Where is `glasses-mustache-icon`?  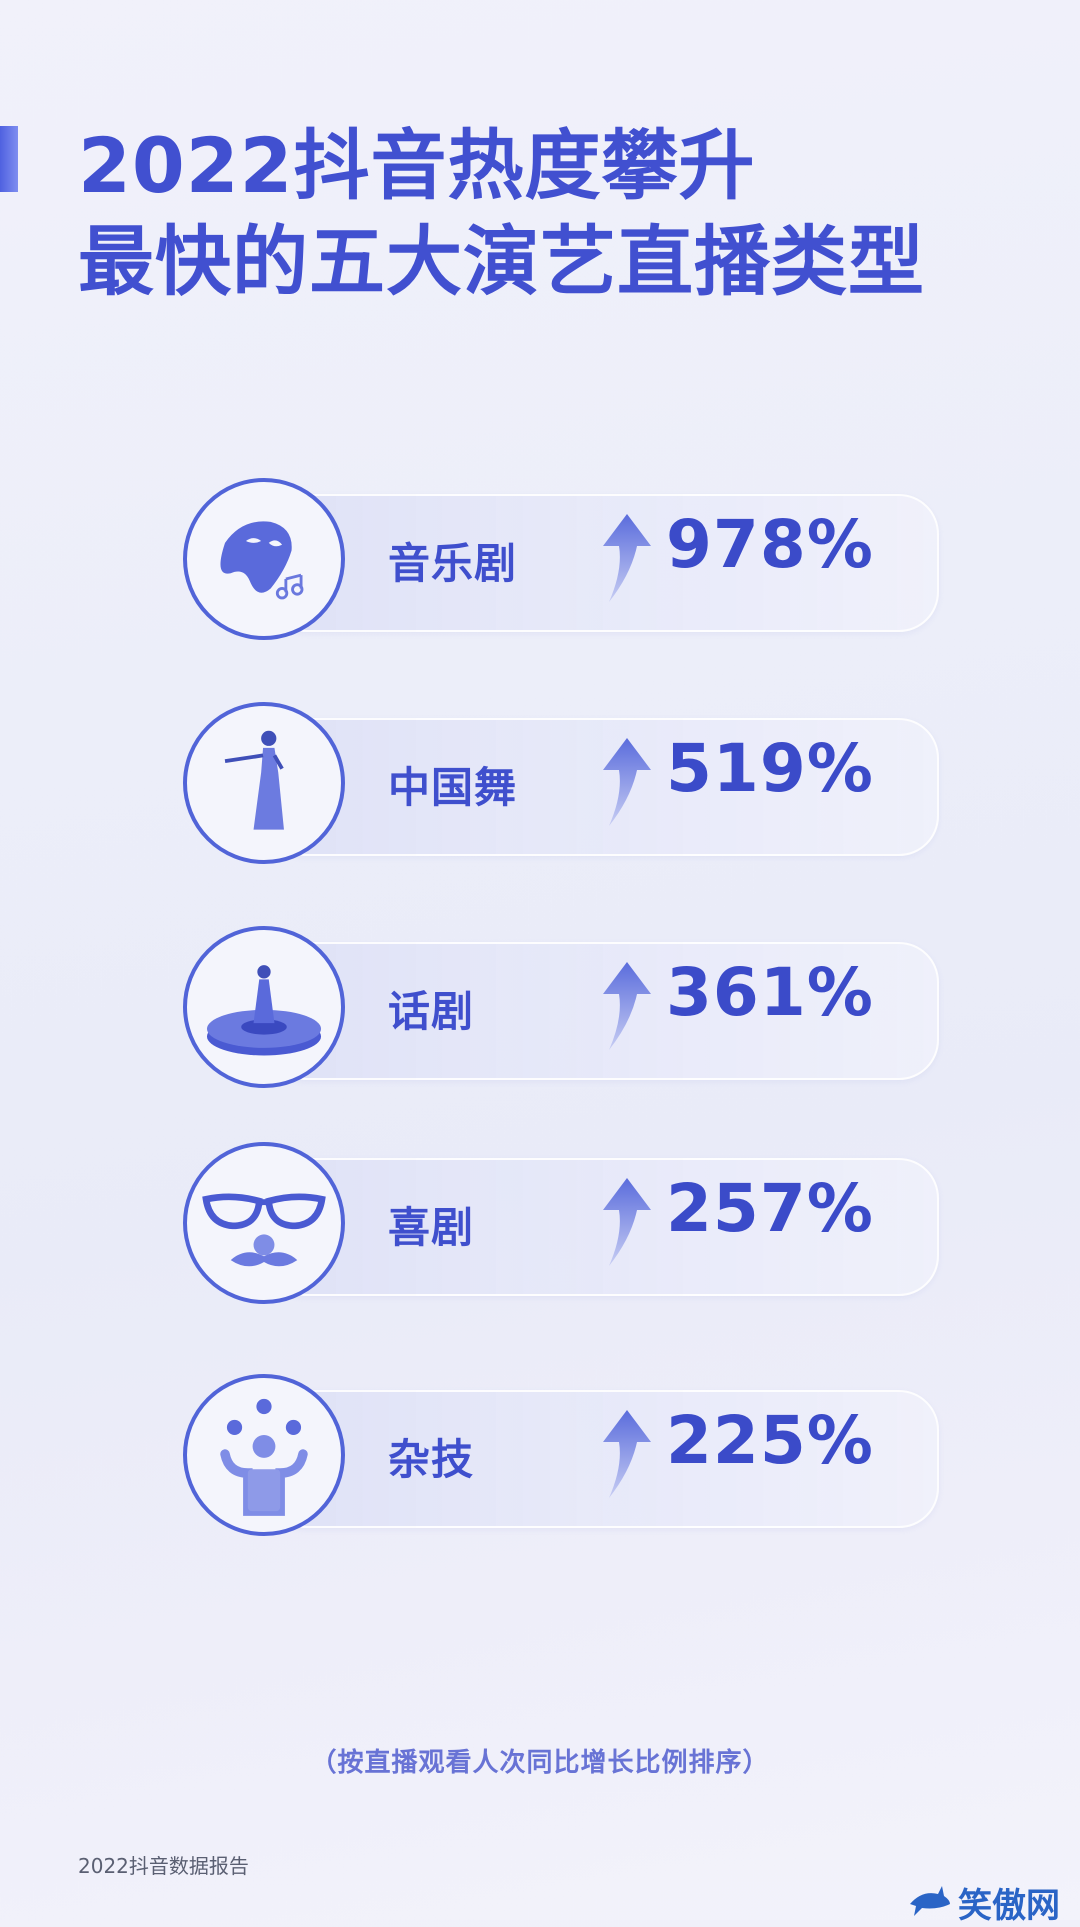
glasses-mustache-icon is located at coordinates (264, 1223).